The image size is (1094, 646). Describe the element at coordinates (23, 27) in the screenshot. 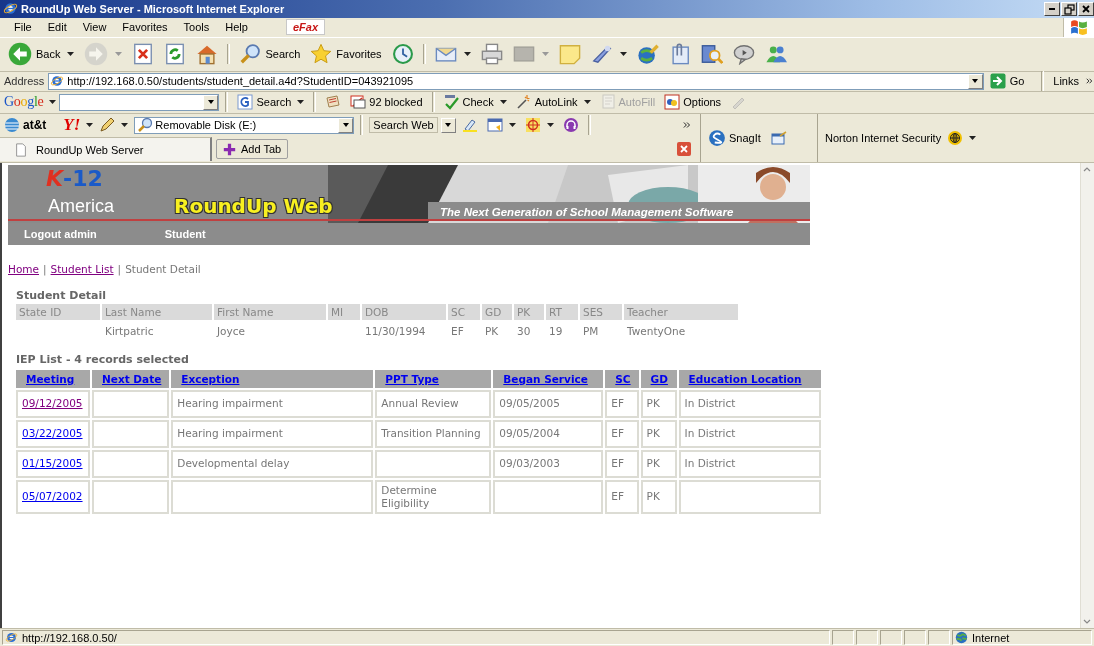

I see `menu-item: File` at that location.